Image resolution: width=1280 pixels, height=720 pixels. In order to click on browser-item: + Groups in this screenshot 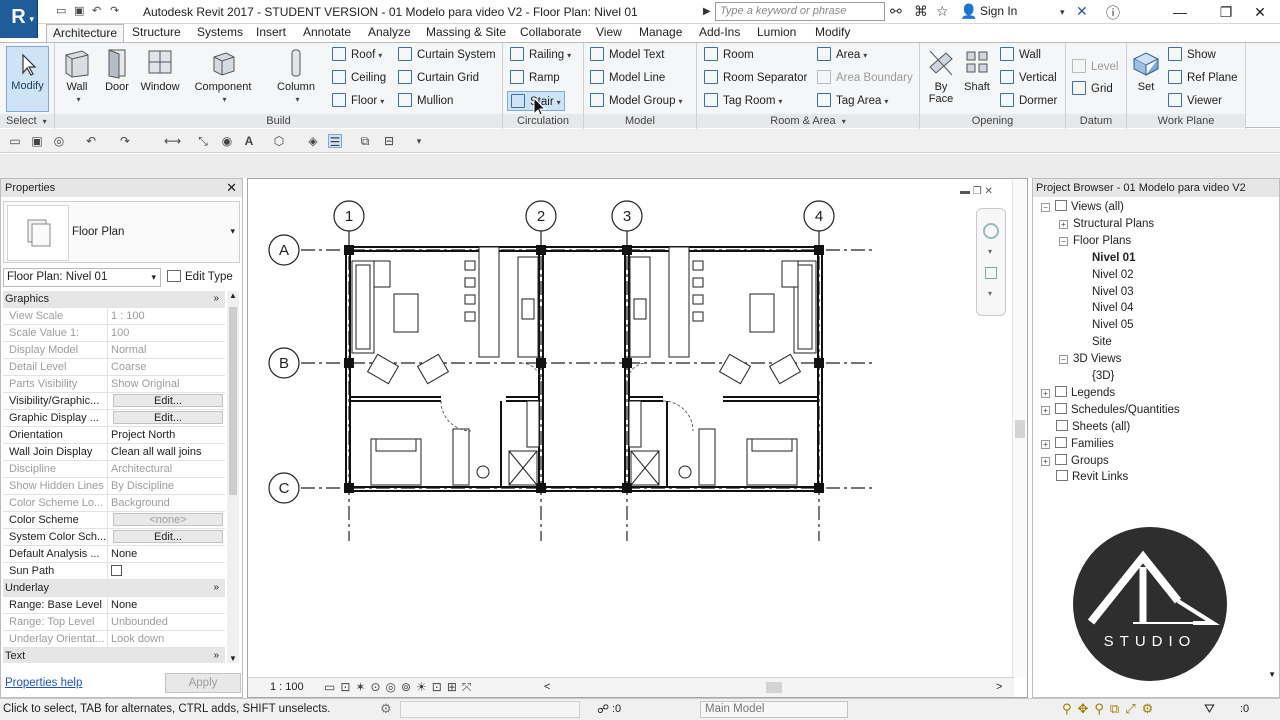, I will do `click(1075, 461)`.